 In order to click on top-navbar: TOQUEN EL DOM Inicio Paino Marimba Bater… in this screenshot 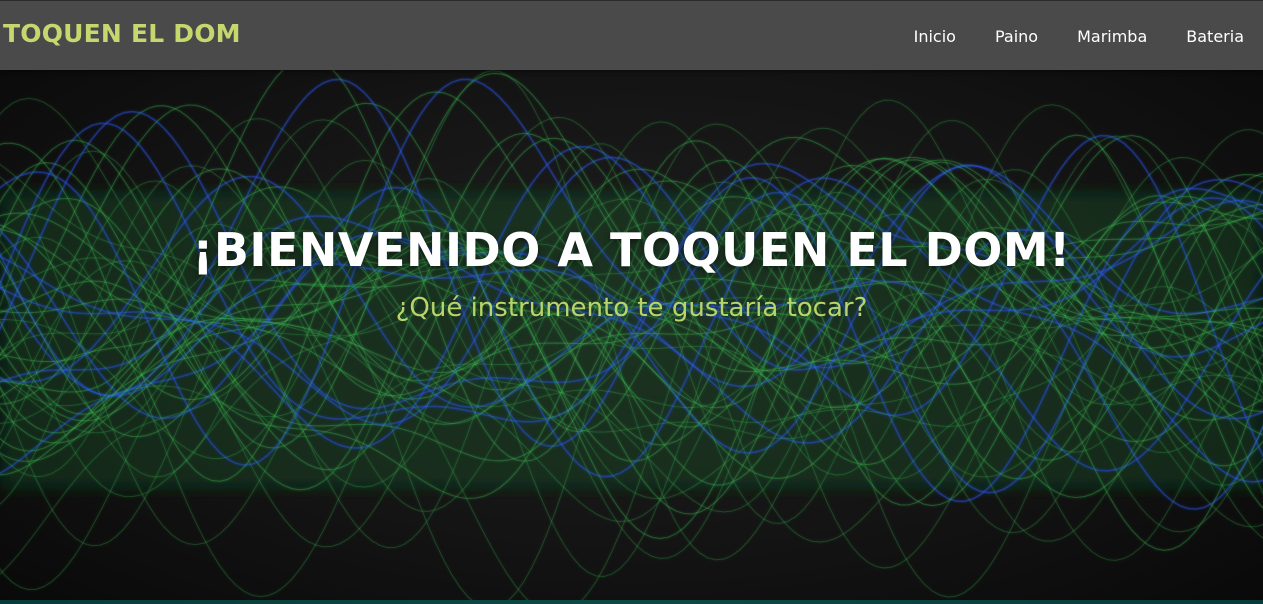, I will do `click(631, 35)`.